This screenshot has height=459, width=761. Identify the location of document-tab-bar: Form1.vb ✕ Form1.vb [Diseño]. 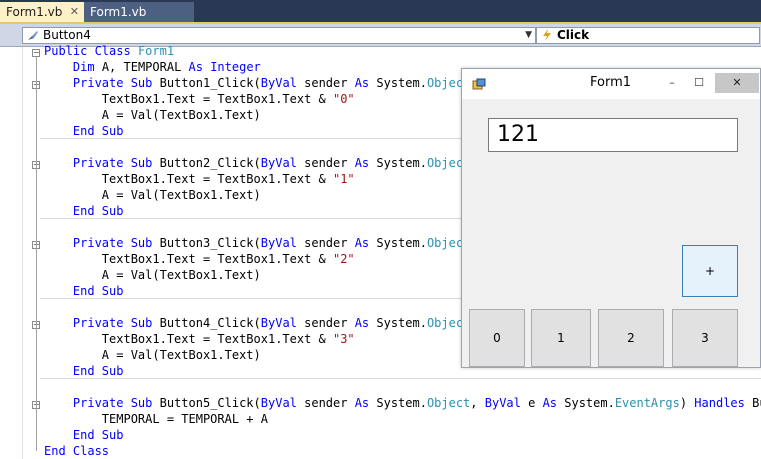
(380, 19).